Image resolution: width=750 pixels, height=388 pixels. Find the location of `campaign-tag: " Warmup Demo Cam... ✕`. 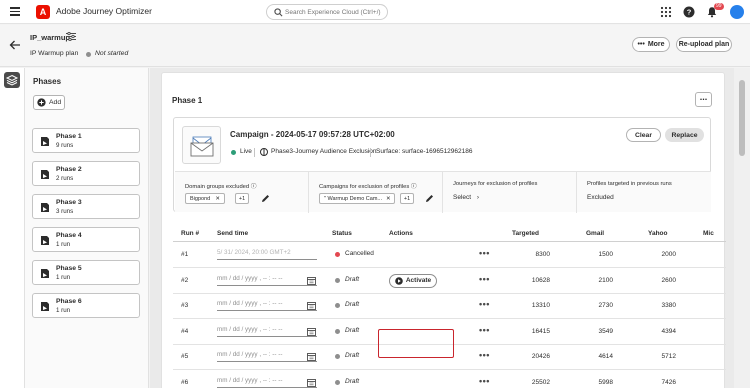

campaign-tag: " Warmup Demo Cam... ✕ is located at coordinates (357, 198).